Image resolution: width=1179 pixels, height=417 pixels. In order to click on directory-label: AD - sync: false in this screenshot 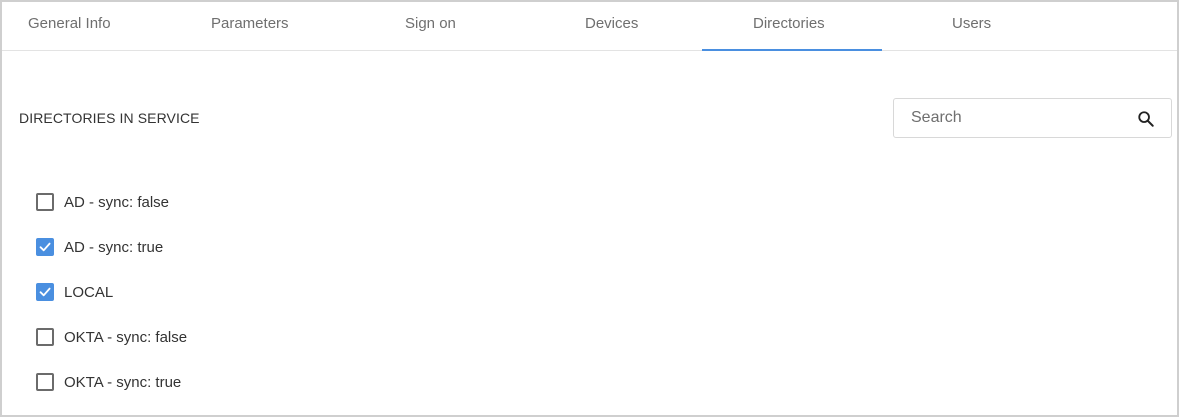, I will do `click(117, 202)`.